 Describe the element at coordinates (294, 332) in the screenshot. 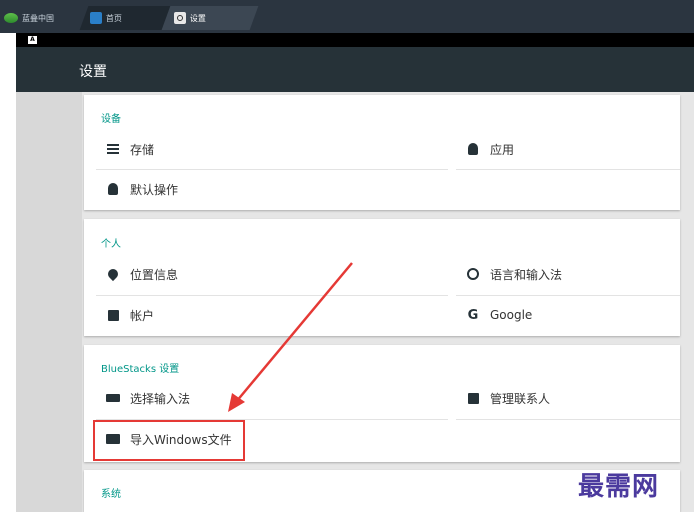

I see `arrow-shaft` at that location.